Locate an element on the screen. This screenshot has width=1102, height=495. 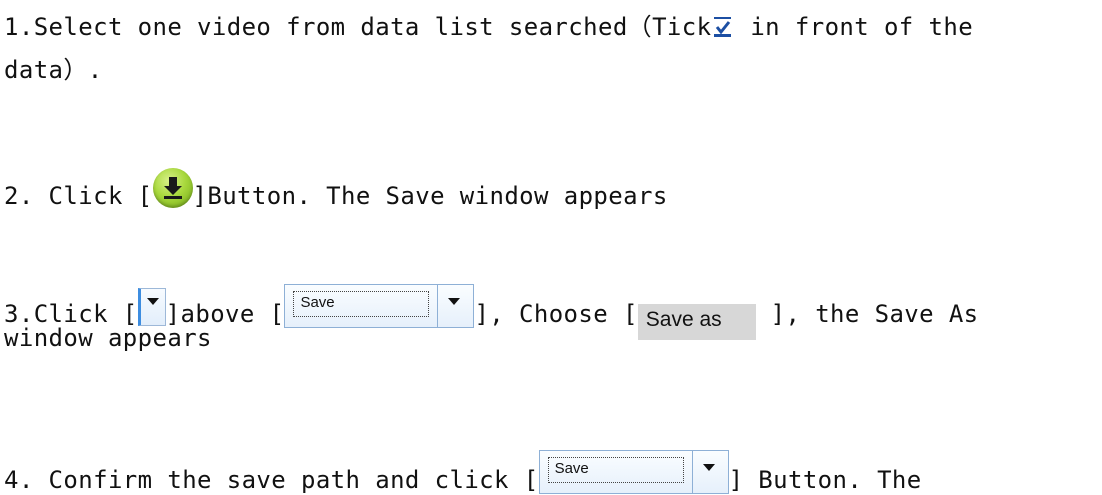
step-1-text-end: data）. is located at coordinates (53, 70).